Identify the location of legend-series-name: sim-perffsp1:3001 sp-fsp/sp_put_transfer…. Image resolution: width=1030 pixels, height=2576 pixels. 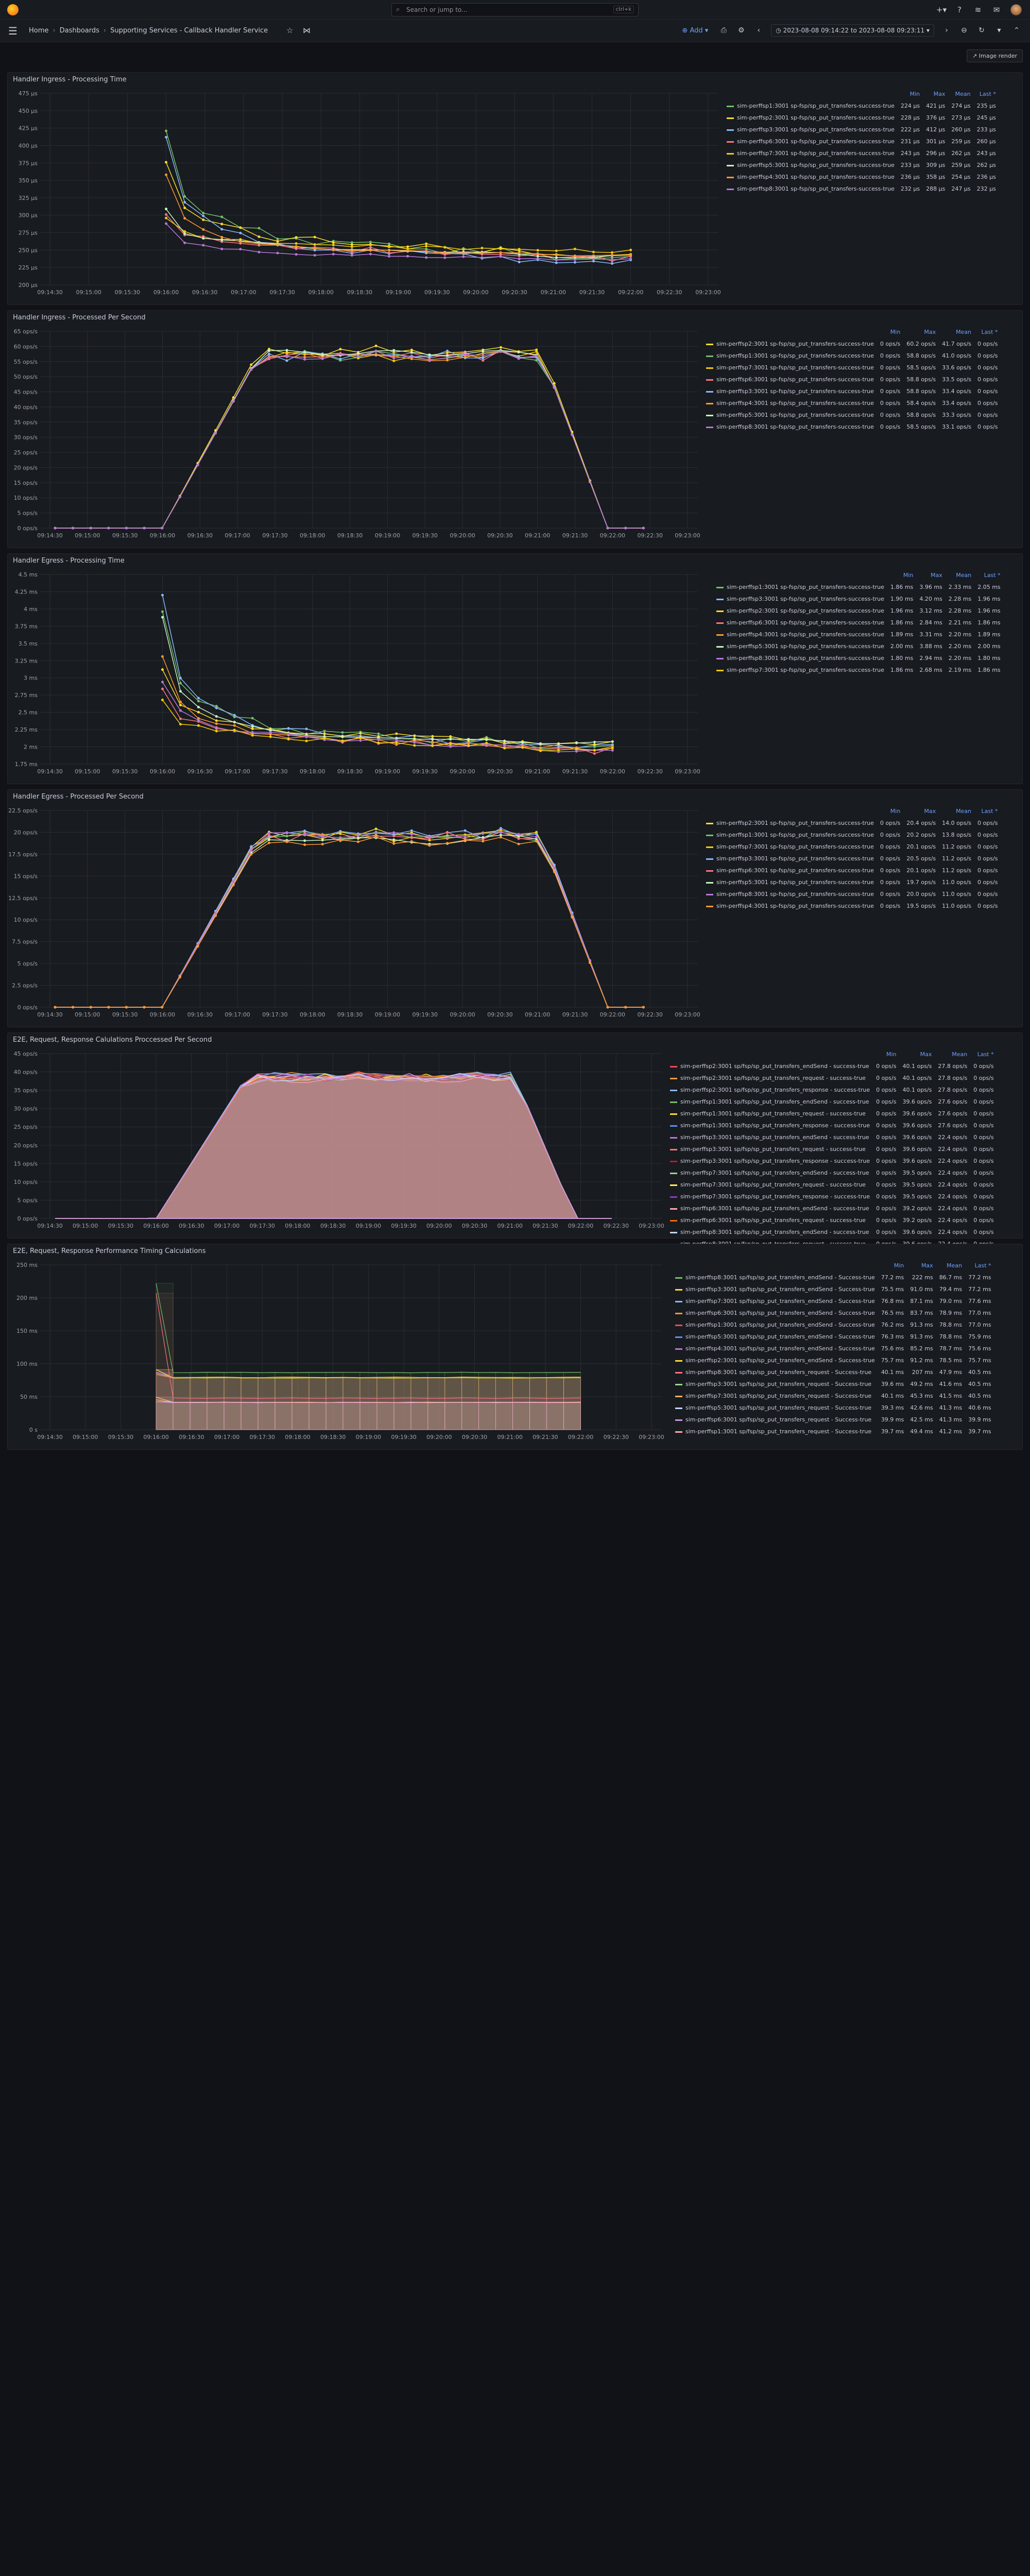
(790, 835).